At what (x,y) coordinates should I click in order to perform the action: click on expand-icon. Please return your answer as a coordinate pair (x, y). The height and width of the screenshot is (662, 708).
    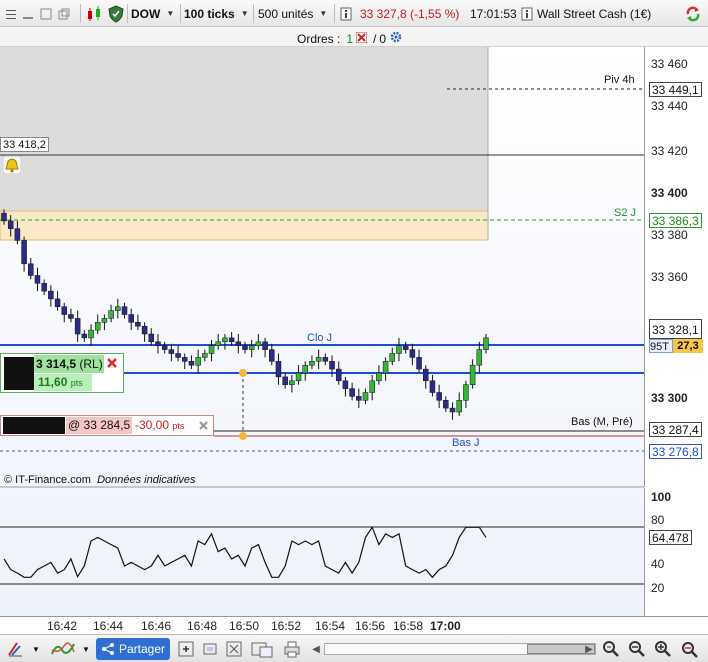
    Looking at the image, I should click on (234, 649).